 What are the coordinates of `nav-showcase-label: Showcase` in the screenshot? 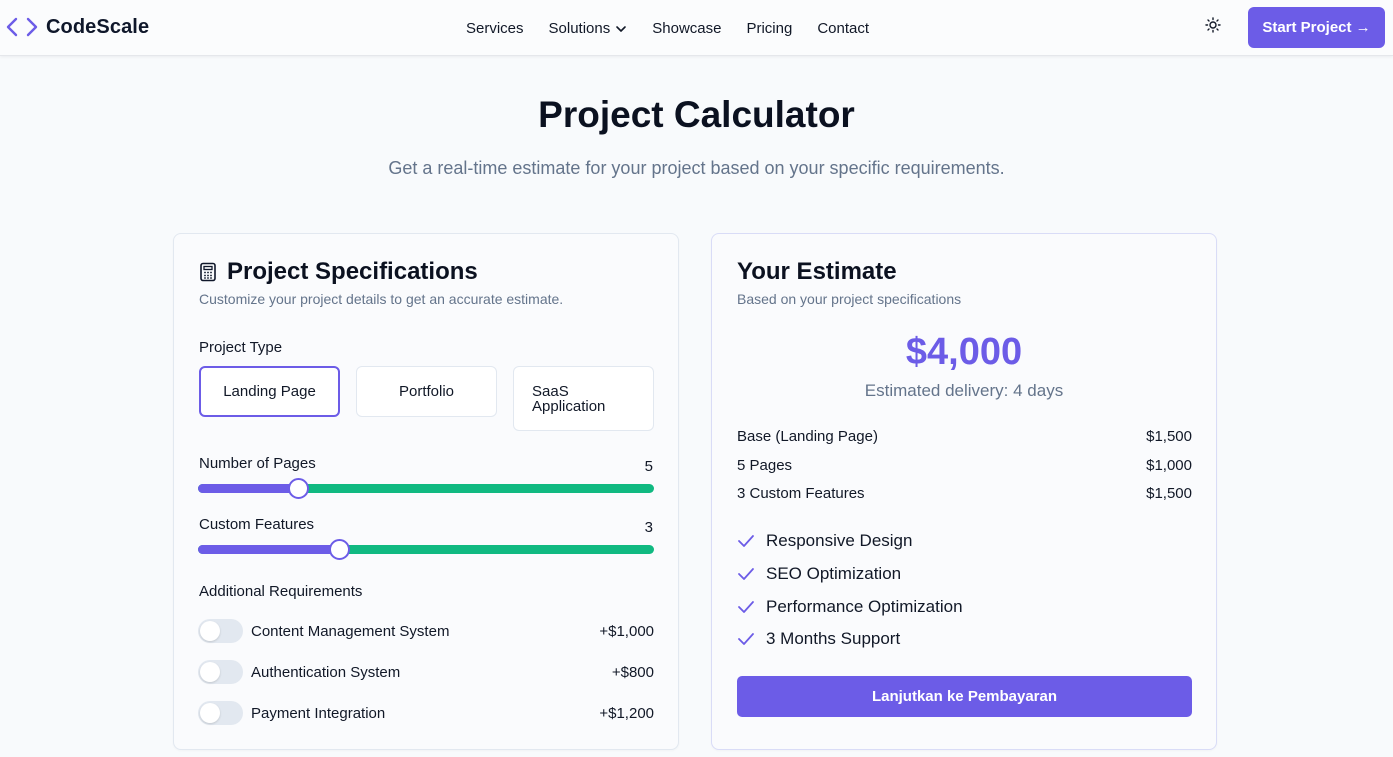 It's located at (687, 28).